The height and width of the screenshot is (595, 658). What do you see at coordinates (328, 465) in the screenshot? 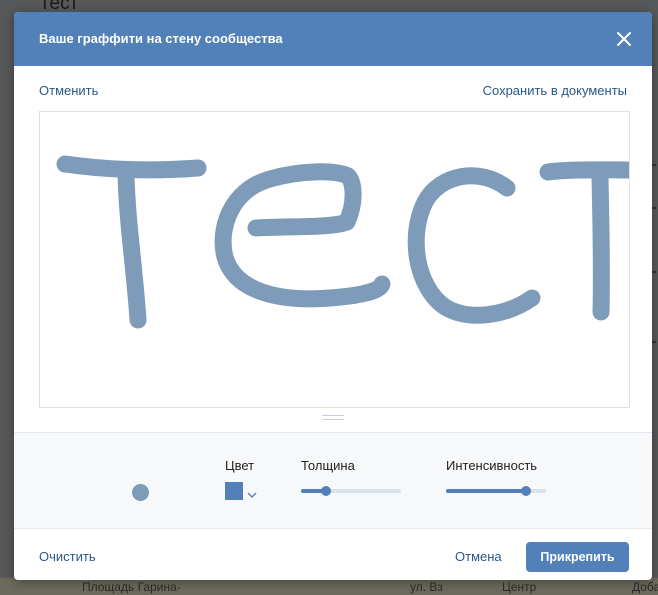
I see `thickness-label: Толщина` at bounding box center [328, 465].